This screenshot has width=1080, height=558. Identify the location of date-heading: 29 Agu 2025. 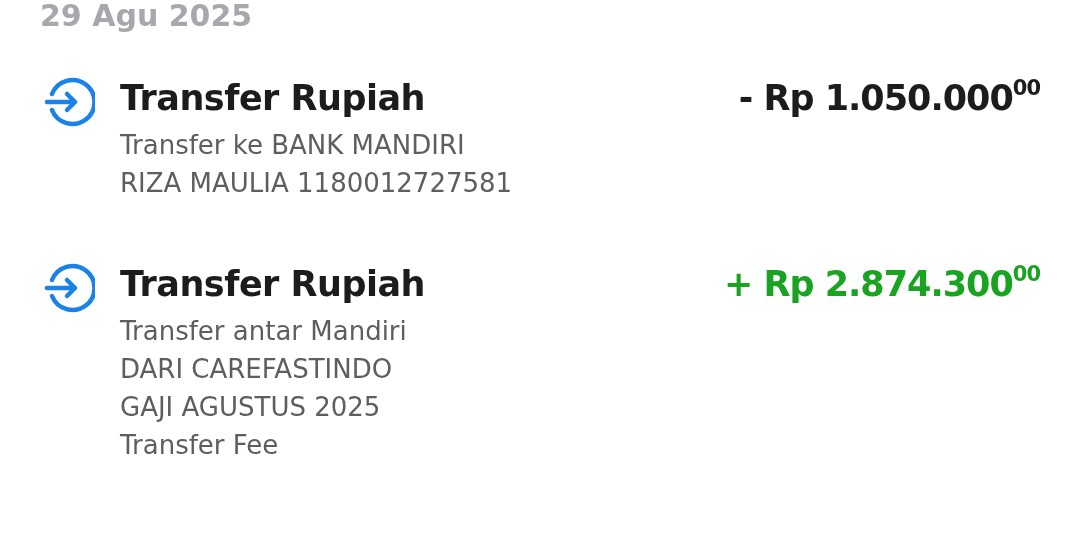
(147, 16).